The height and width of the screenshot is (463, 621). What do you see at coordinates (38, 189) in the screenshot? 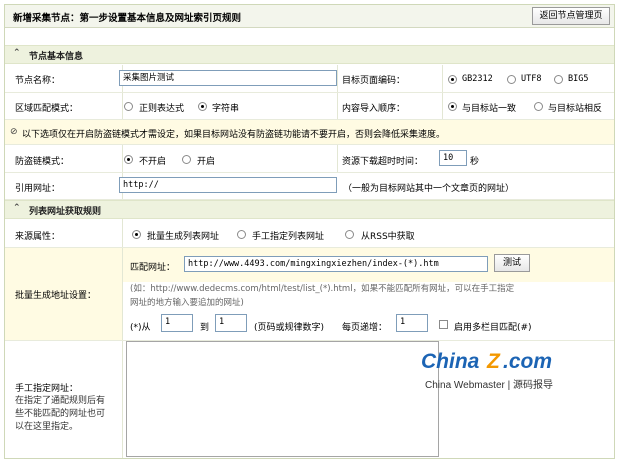
I see `referer-label: 引用网址：` at bounding box center [38, 189].